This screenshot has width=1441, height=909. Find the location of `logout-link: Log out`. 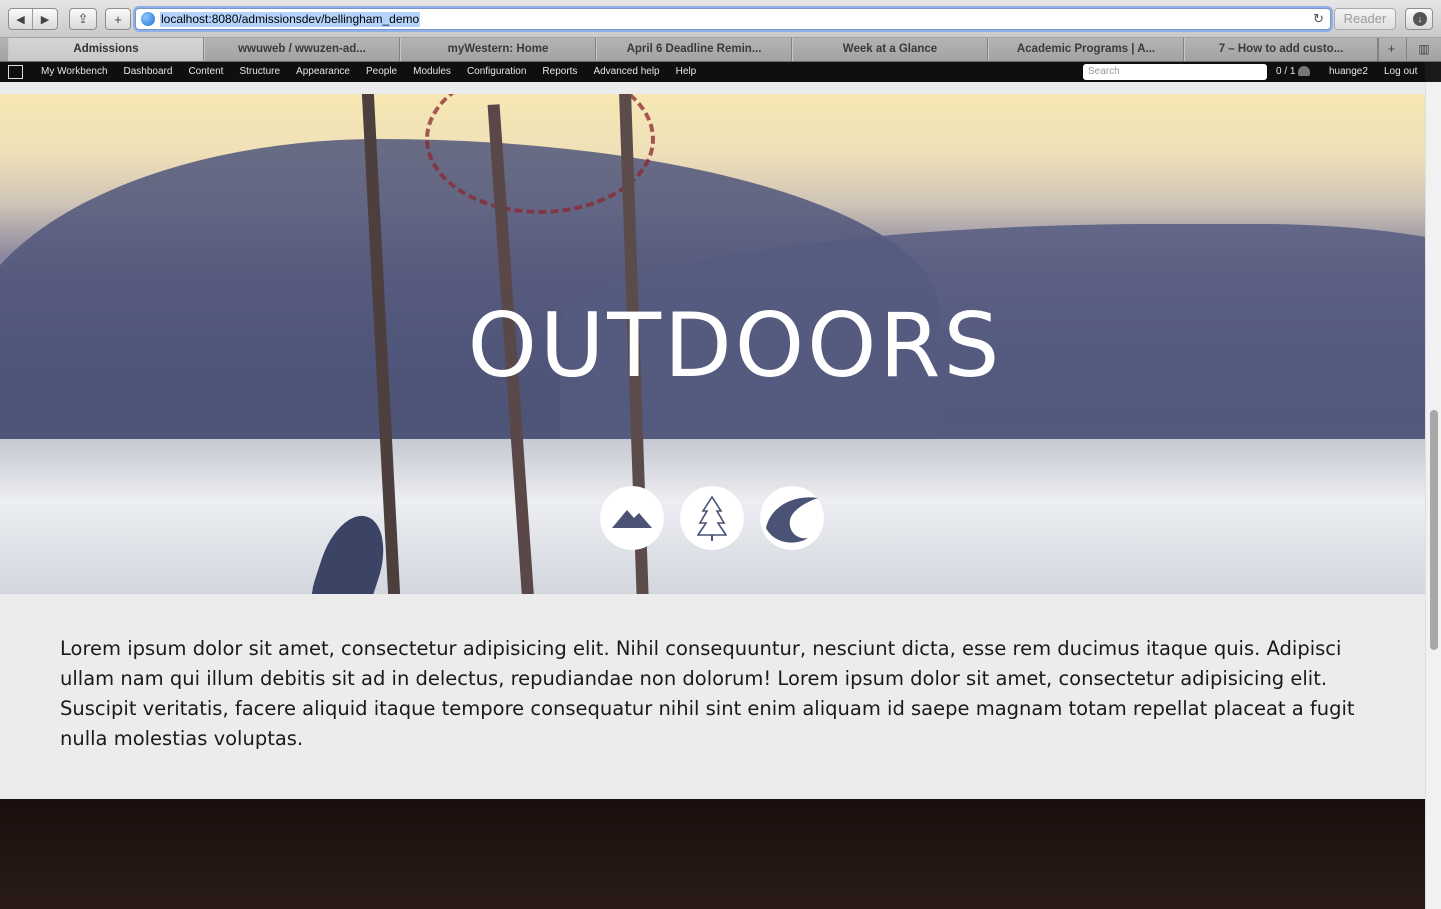

logout-link: Log out is located at coordinates (1400, 72).